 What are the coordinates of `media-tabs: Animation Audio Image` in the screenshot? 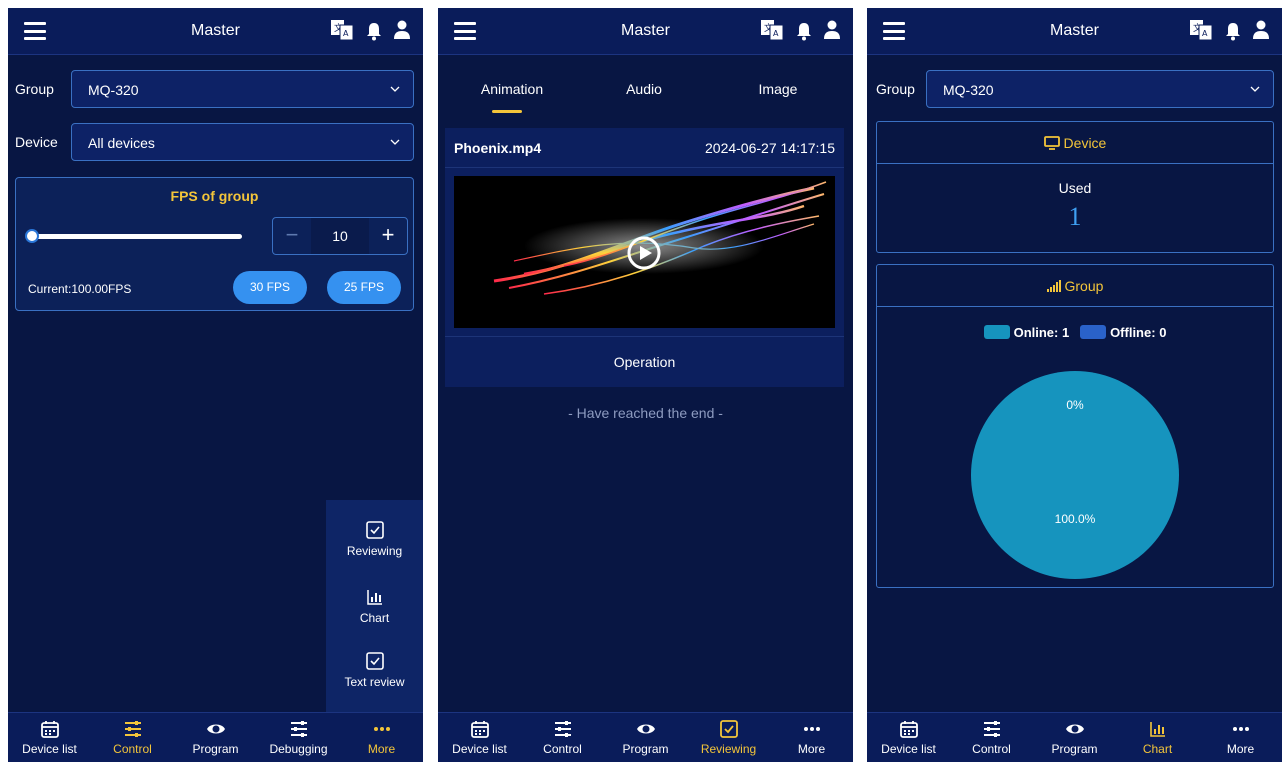 It's located at (645, 90).